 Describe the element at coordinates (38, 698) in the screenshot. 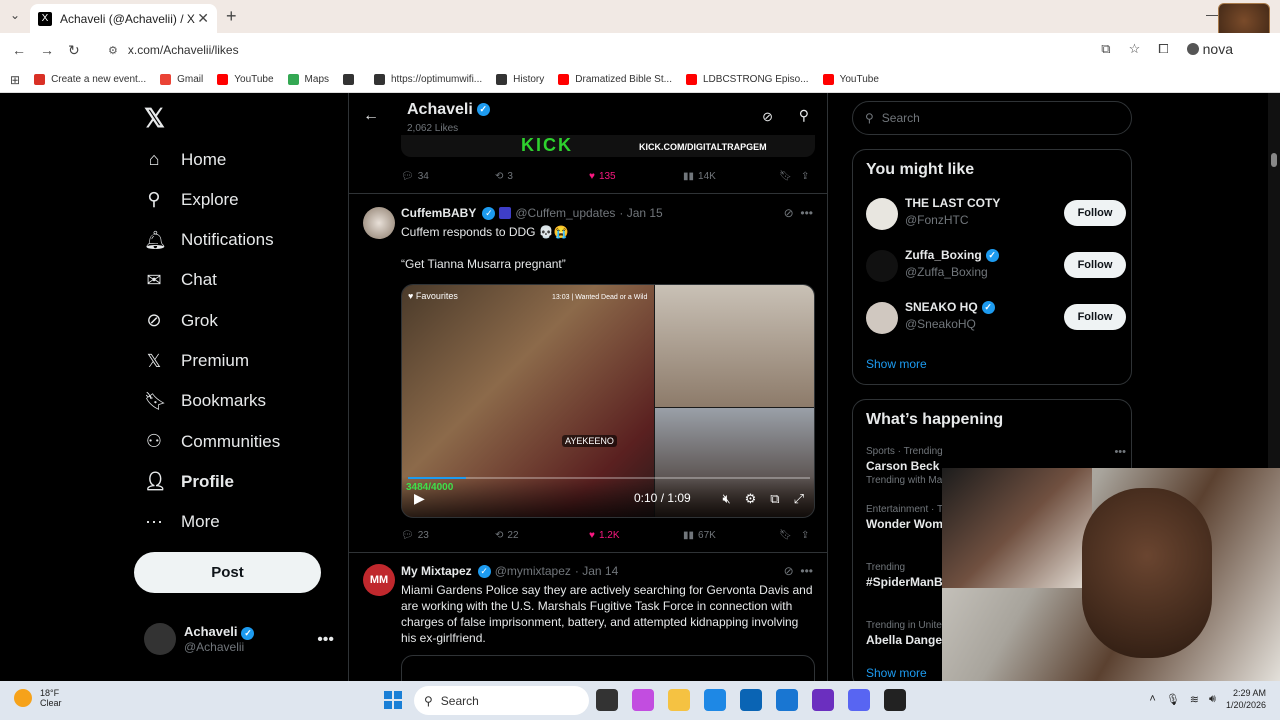

I see `weather-widget: 18°F Clear` at that location.